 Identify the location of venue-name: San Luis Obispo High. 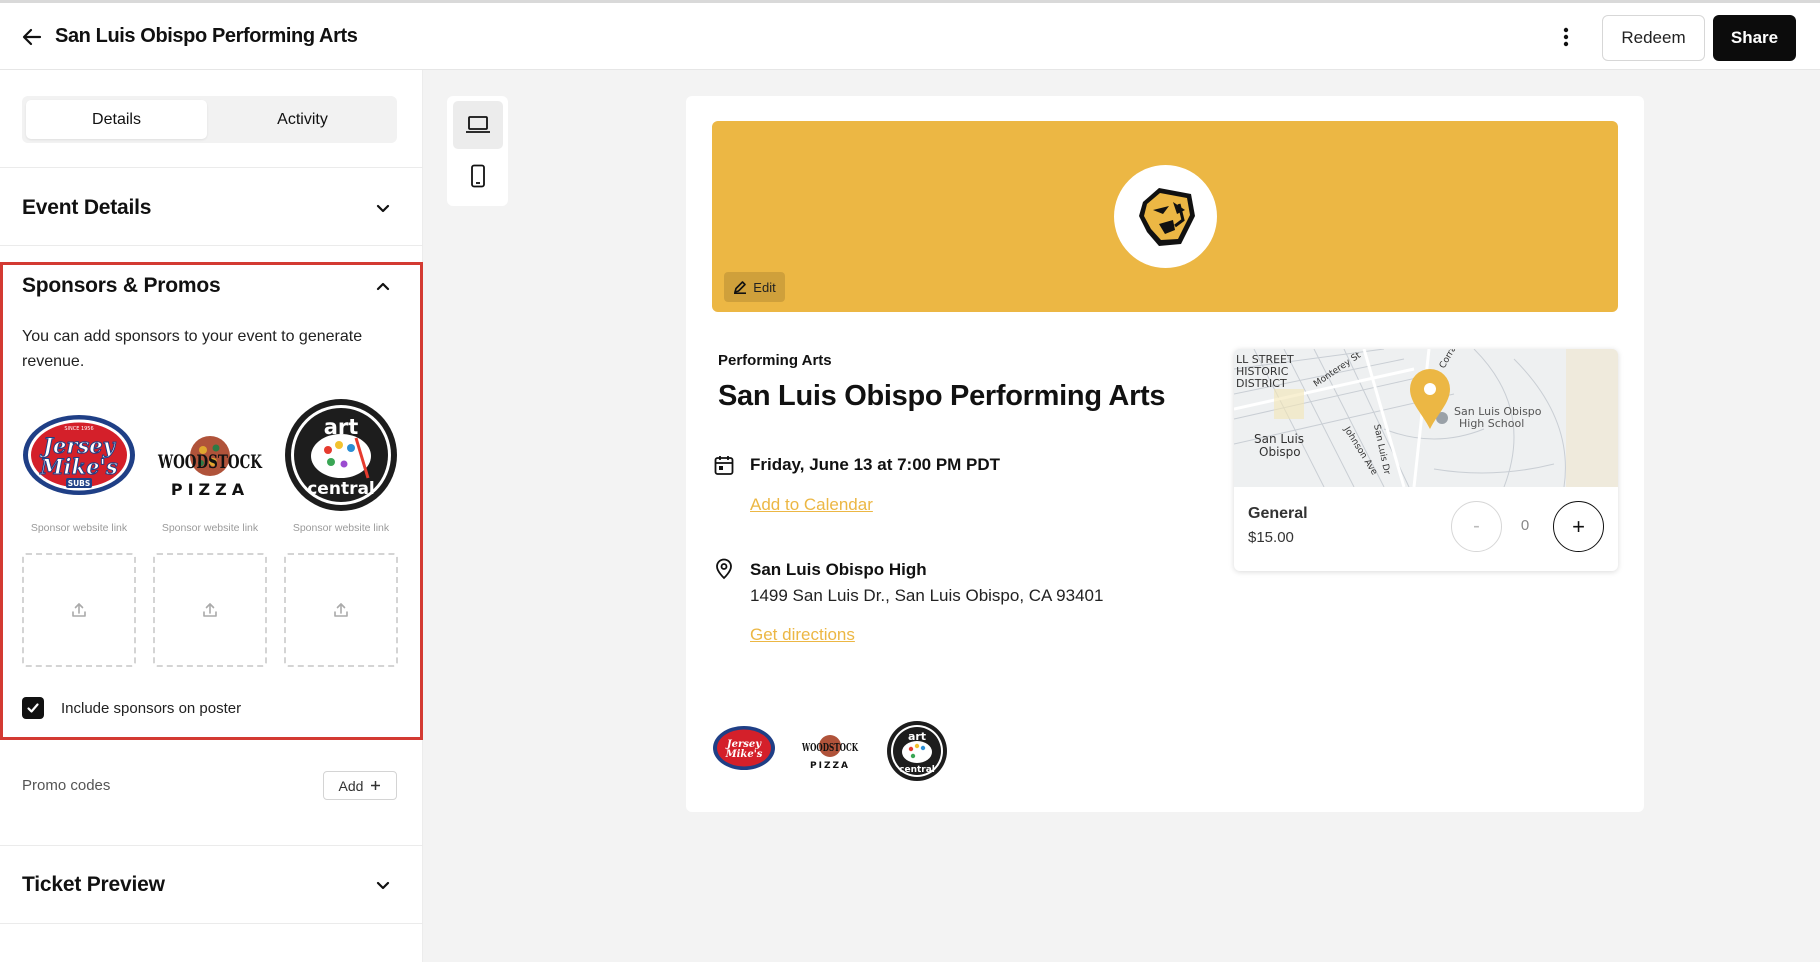
(838, 569).